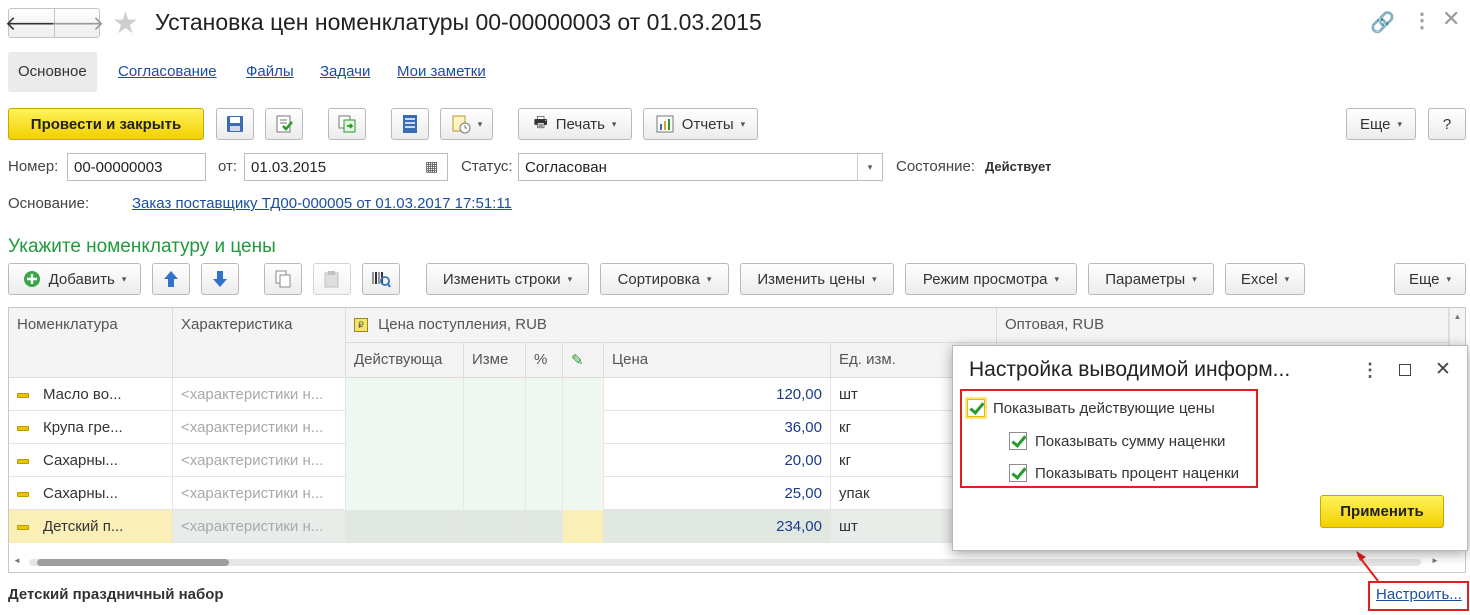 Image resolution: width=1470 pixels, height=615 pixels. Describe the element at coordinates (171, 279) in the screenshot. I see `move-up-button` at that location.